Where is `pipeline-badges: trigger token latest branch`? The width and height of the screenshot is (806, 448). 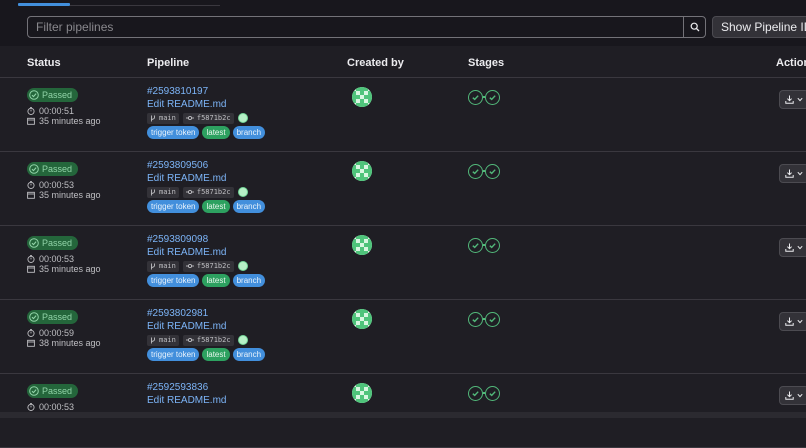 pipeline-badges: trigger token latest branch is located at coordinates (206, 132).